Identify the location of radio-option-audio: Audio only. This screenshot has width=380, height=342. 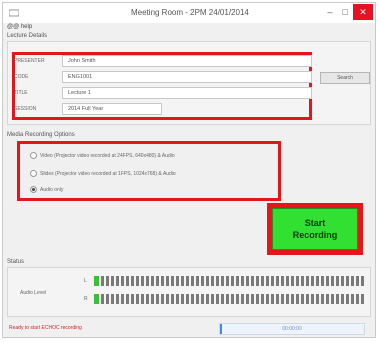
(46, 189).